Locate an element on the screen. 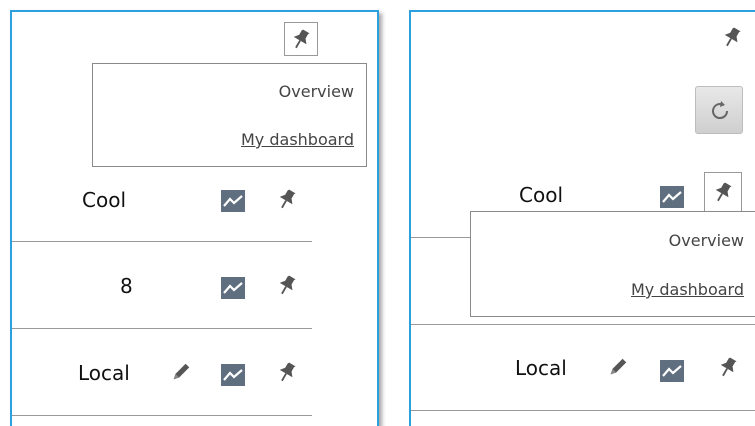  refresh-icon is located at coordinates (720, 110).